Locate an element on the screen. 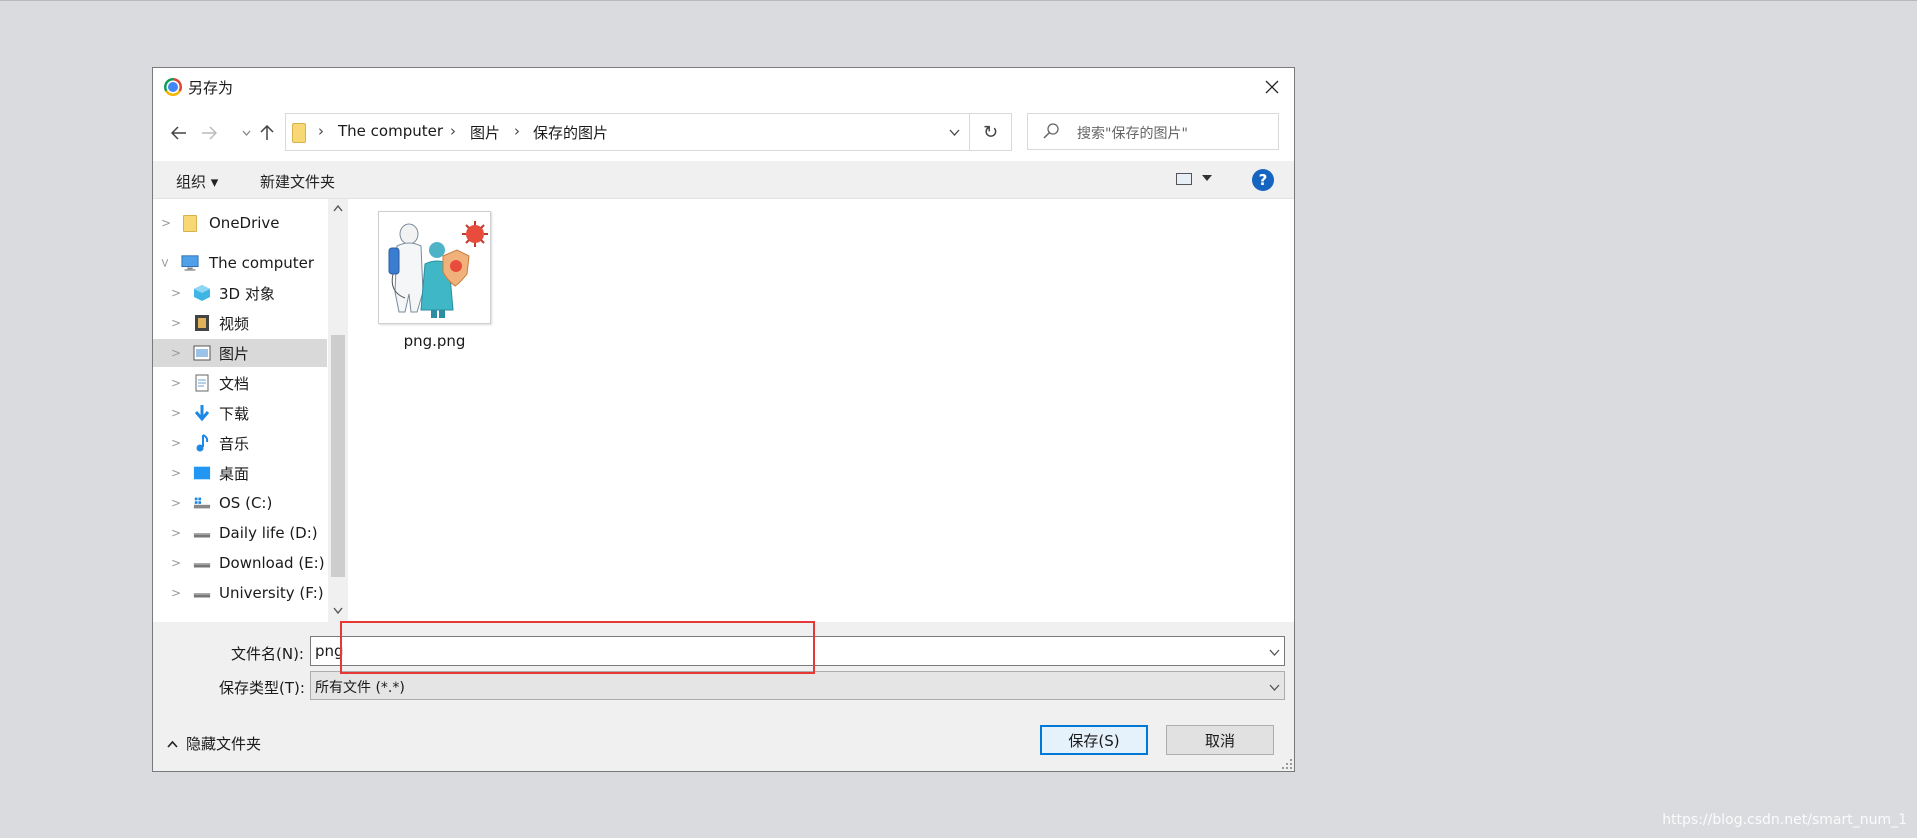  scroll-up-icon is located at coordinates (338, 208).